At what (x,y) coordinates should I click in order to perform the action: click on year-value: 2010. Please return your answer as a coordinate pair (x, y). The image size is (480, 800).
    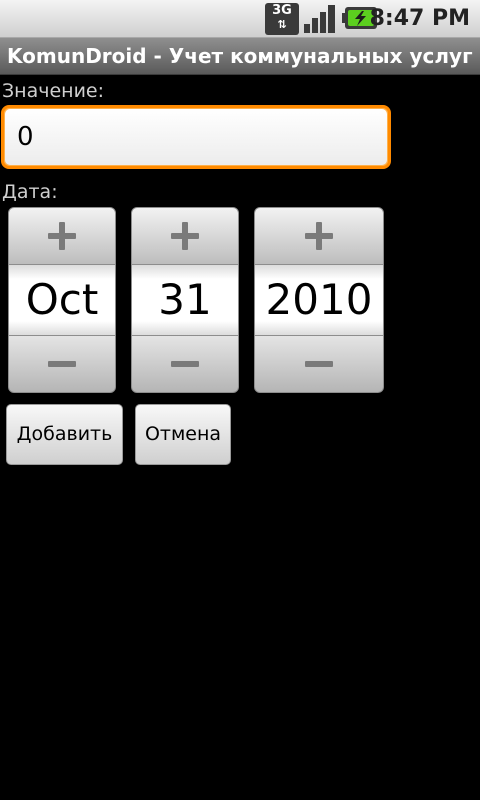
    Looking at the image, I should click on (319, 300).